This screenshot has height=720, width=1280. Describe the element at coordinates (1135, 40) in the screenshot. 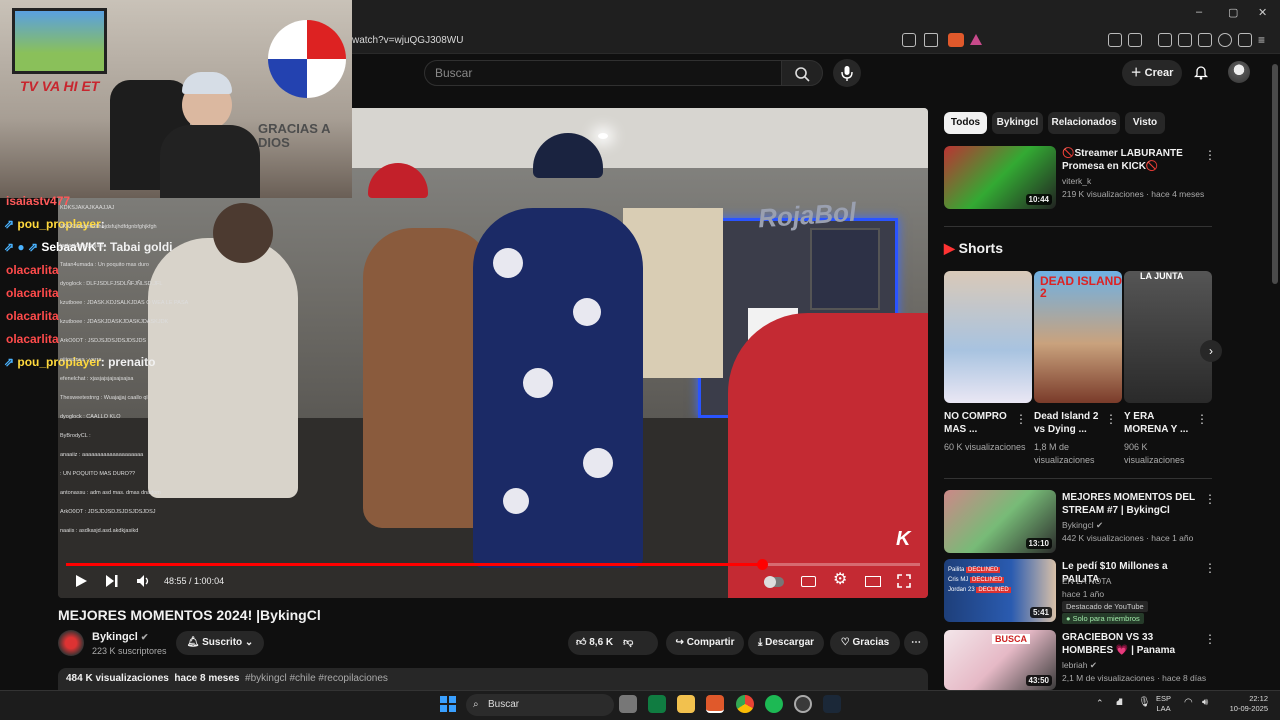

I see `reader-icon` at that location.